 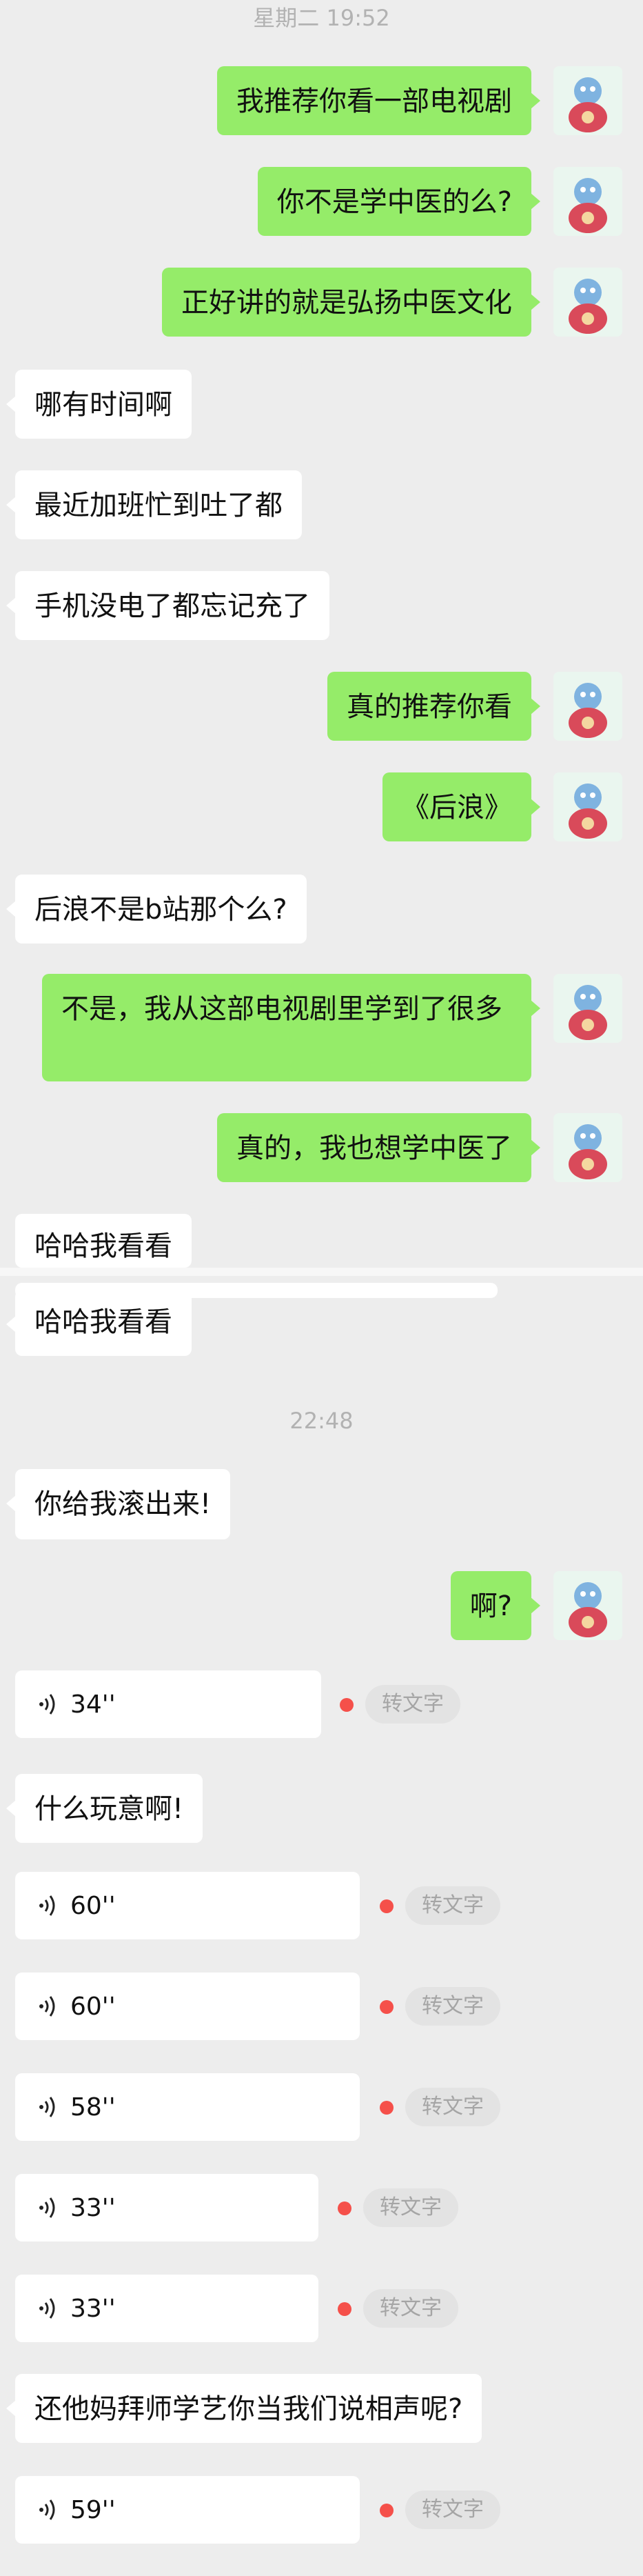 I want to click on voice-duration: 58'', so click(x=93, y=2107).